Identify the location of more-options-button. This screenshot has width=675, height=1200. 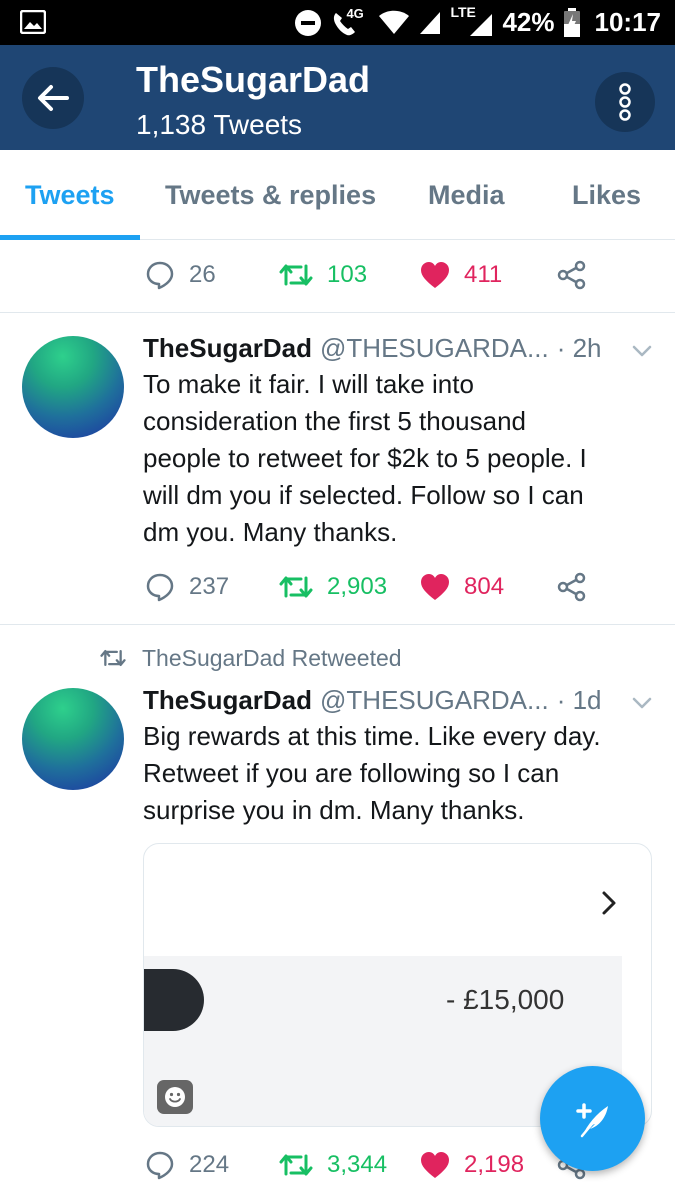
(625, 102).